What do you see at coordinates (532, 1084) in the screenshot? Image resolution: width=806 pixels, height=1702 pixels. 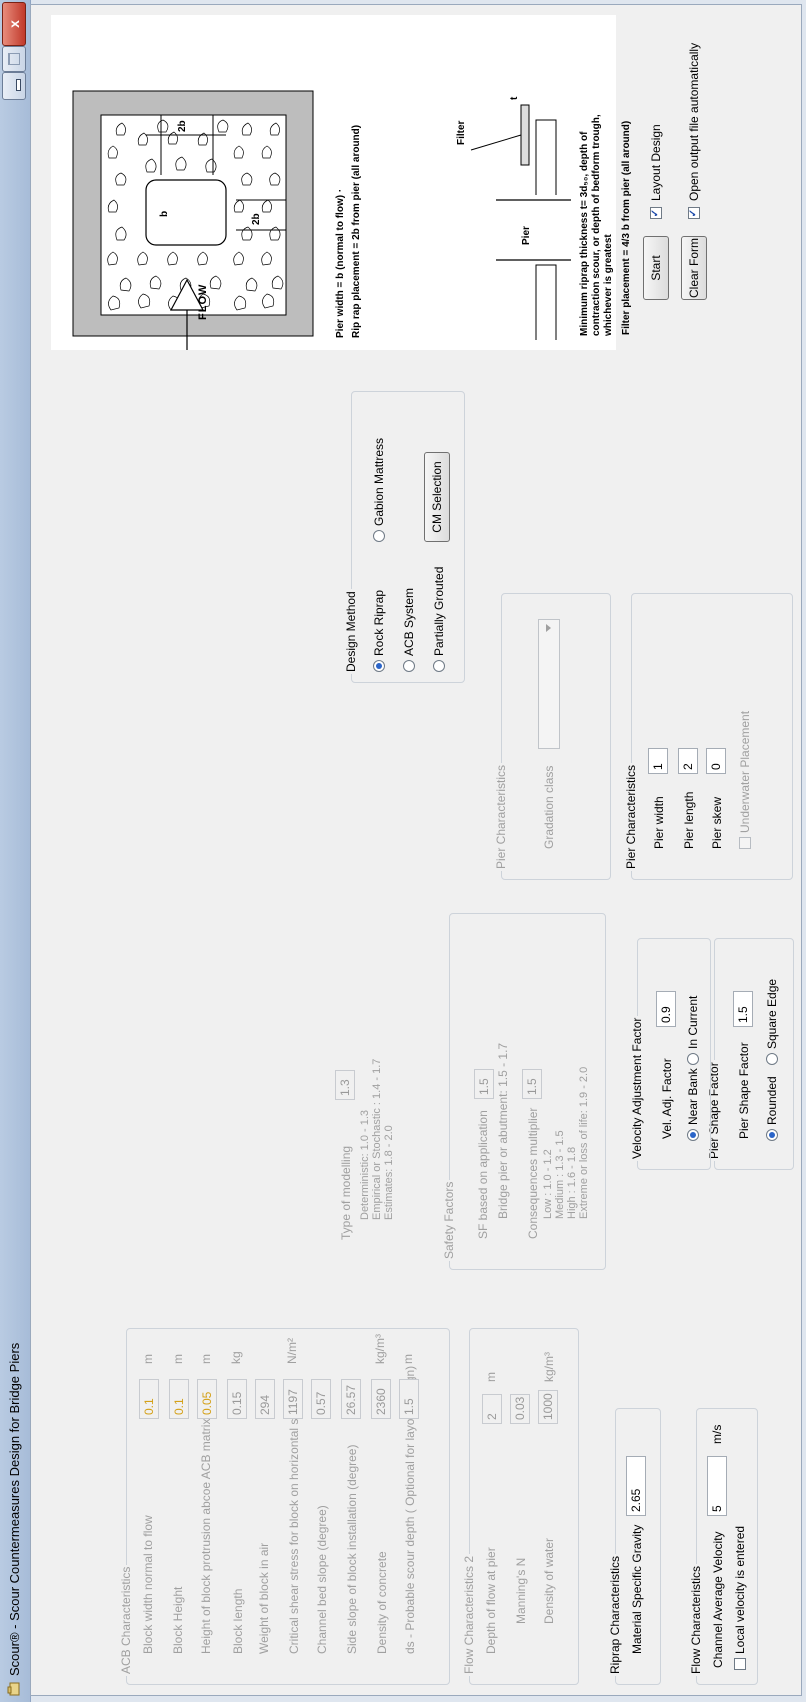 I see `consequences-input: 1.5` at bounding box center [532, 1084].